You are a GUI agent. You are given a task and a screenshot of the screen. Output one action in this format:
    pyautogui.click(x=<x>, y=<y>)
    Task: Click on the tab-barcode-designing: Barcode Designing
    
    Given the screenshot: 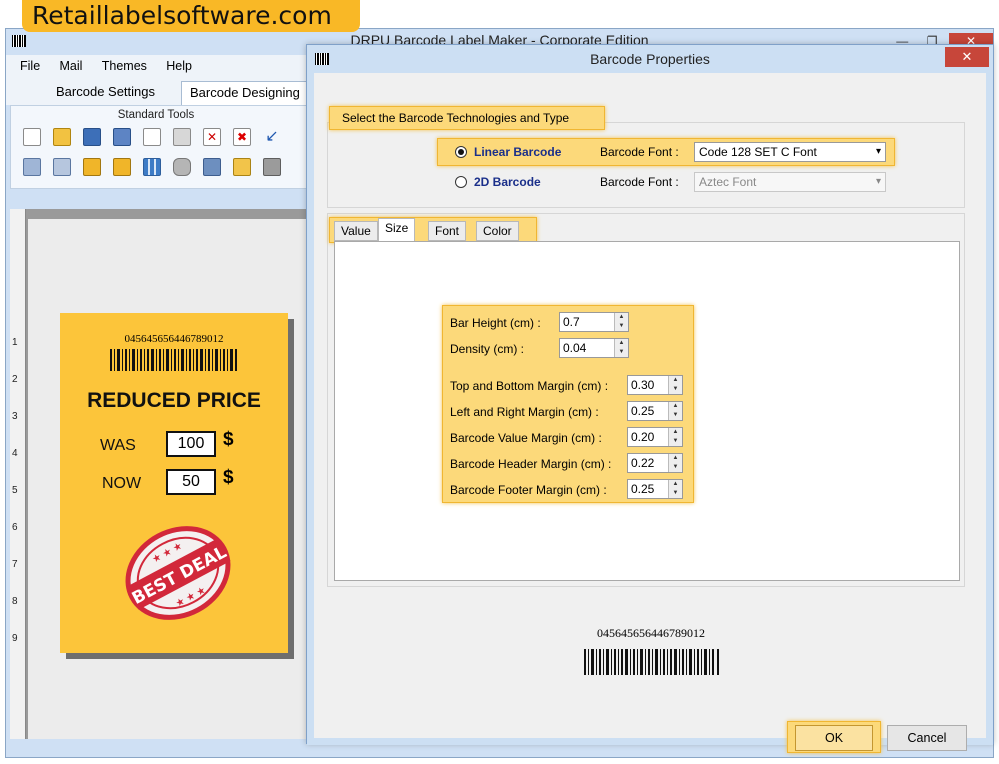 What is the action you would take?
    pyautogui.click(x=245, y=93)
    